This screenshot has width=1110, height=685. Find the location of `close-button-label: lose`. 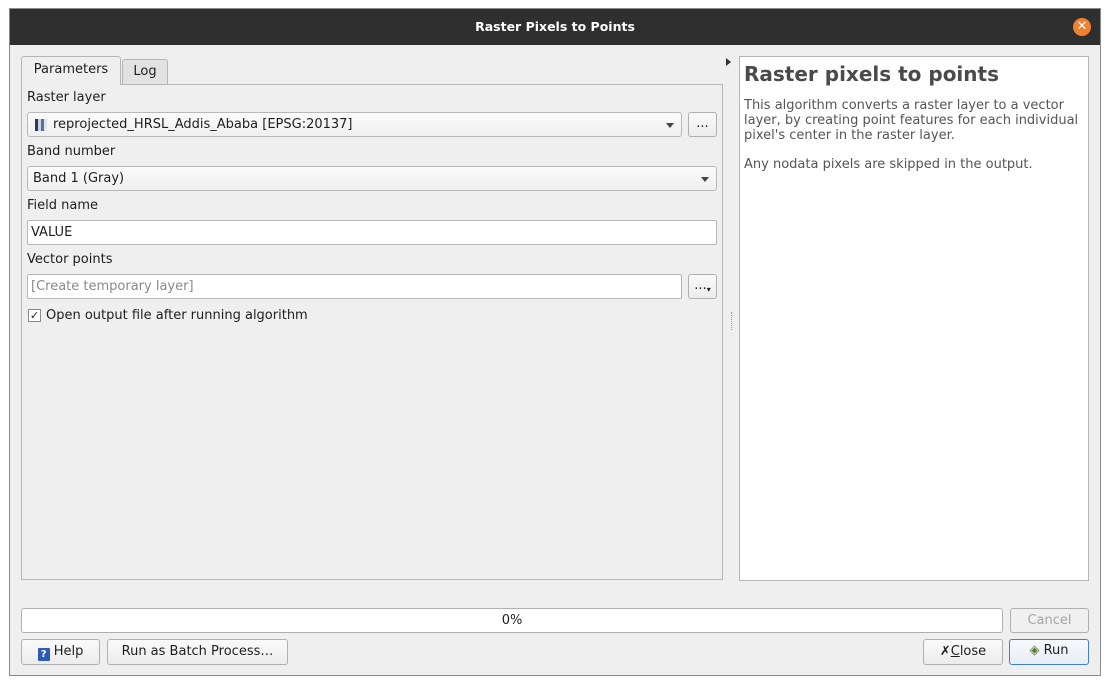

close-button-label: lose is located at coordinates (973, 651).